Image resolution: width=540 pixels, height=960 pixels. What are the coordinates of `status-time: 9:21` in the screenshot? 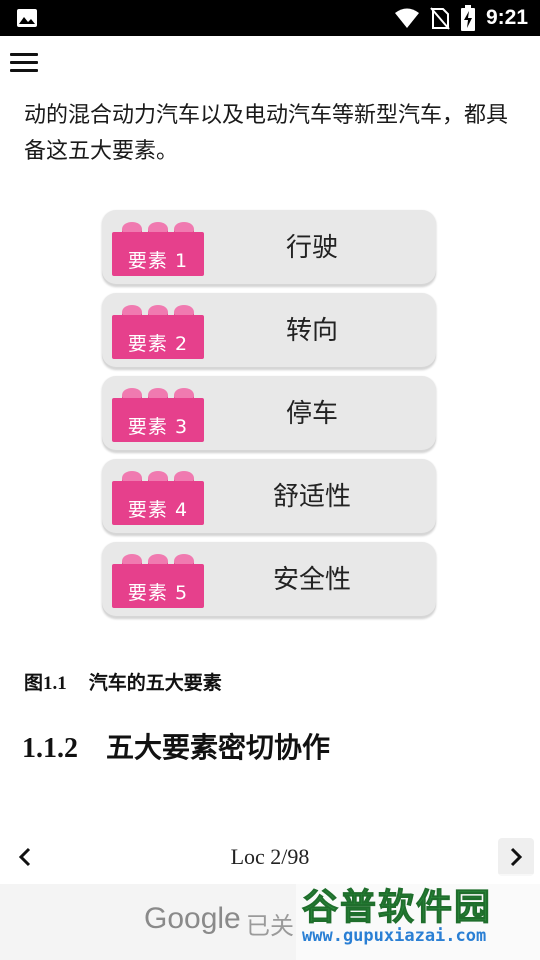 It's located at (506, 17).